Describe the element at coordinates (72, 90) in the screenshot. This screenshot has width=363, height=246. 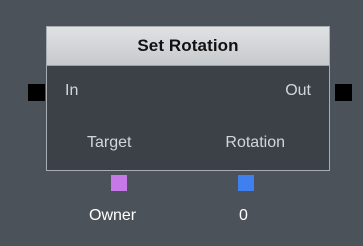
I see `pin-in-label: In` at that location.